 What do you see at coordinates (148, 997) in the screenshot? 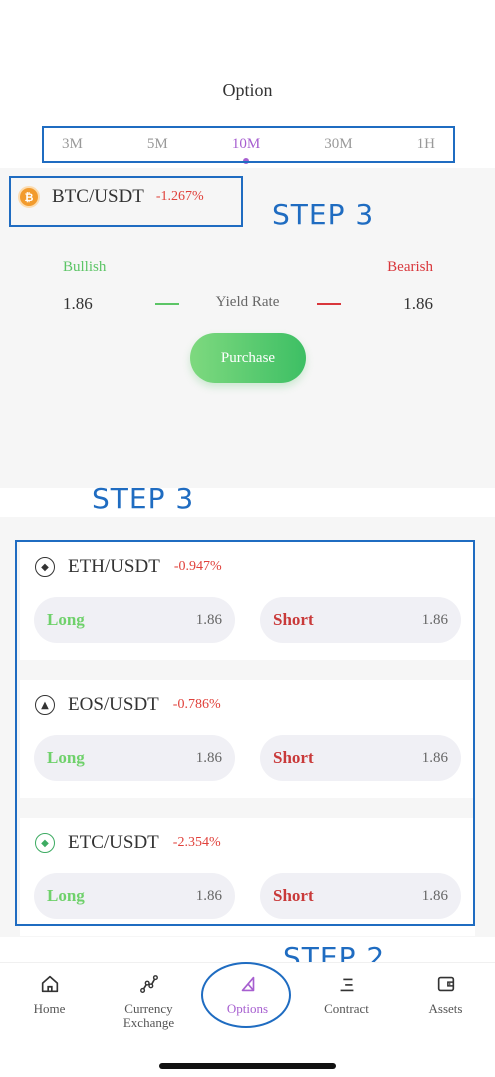
I see `nav-currency-exchange: Currency Exchange` at bounding box center [148, 997].